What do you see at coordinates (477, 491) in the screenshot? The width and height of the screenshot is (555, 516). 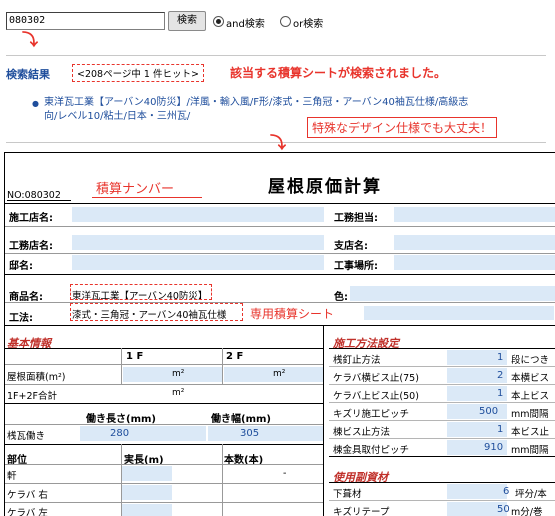 I see `materials-value-cell` at bounding box center [477, 491].